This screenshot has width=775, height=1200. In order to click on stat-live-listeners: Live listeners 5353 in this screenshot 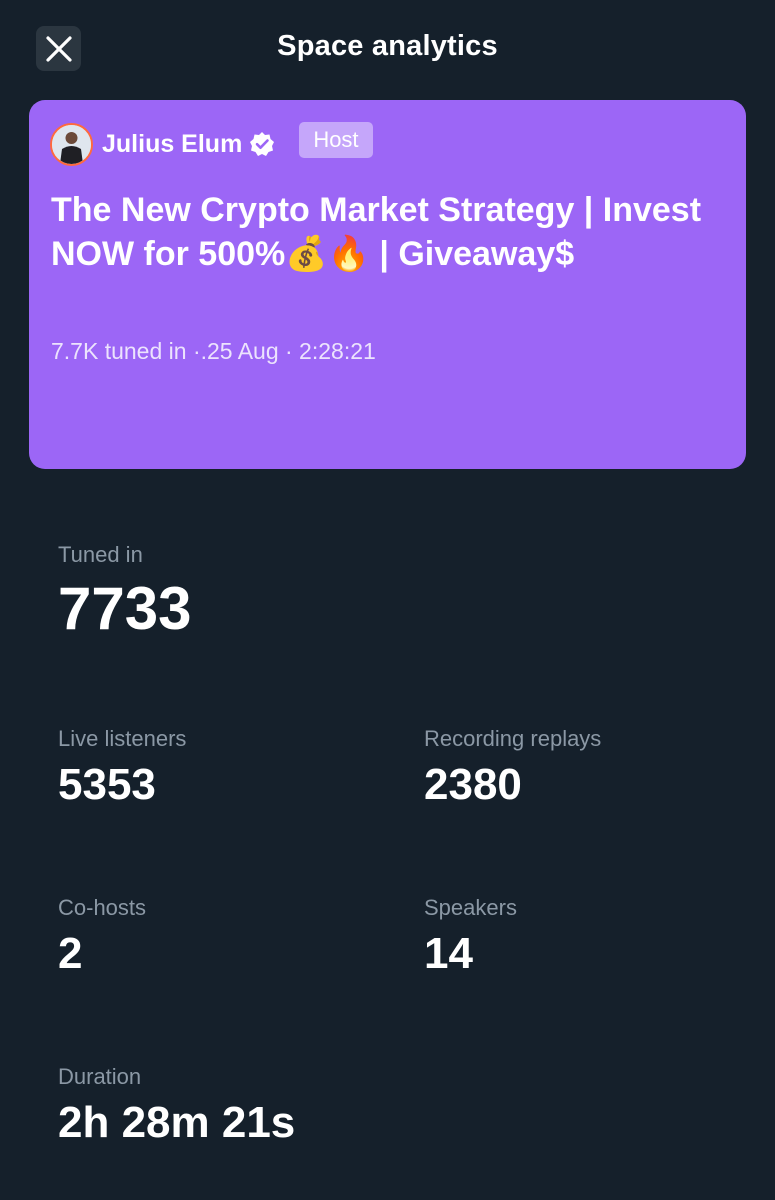, I will do `click(122, 768)`.